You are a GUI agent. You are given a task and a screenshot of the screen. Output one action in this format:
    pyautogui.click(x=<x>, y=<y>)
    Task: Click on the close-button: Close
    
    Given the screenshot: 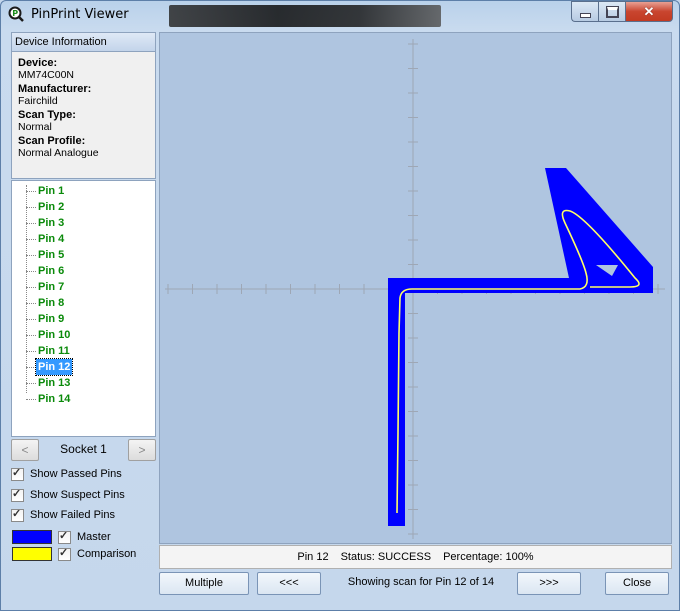 What is the action you would take?
    pyautogui.click(x=637, y=583)
    